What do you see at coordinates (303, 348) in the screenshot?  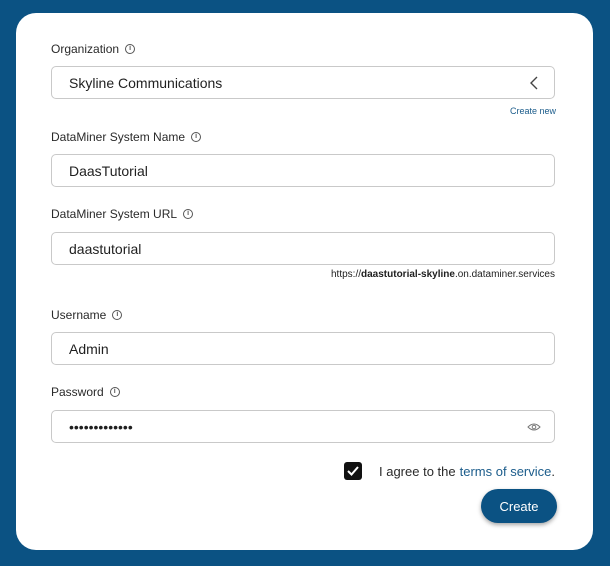 I see `username-input: Admin` at bounding box center [303, 348].